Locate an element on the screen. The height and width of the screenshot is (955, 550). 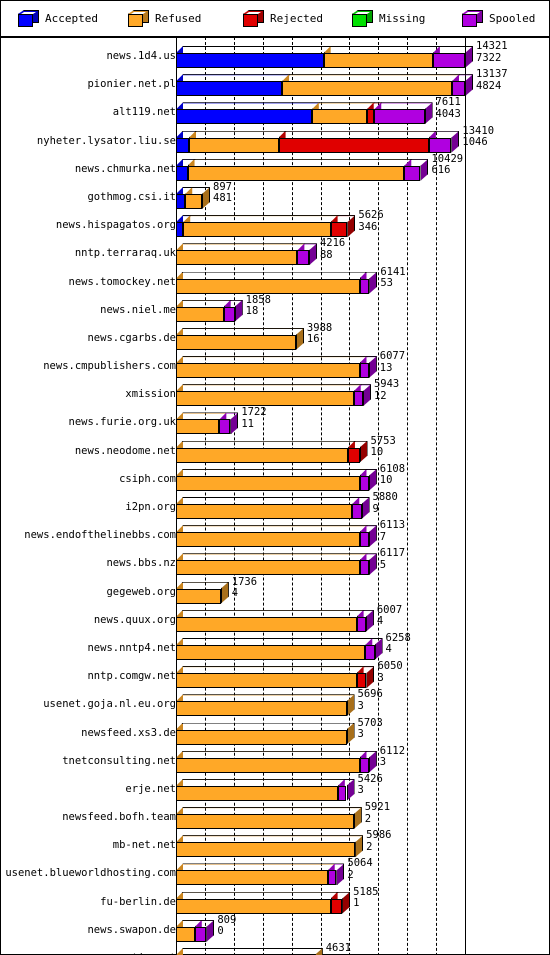
legend-item-missing: Missing is located at coordinates (388, 18).